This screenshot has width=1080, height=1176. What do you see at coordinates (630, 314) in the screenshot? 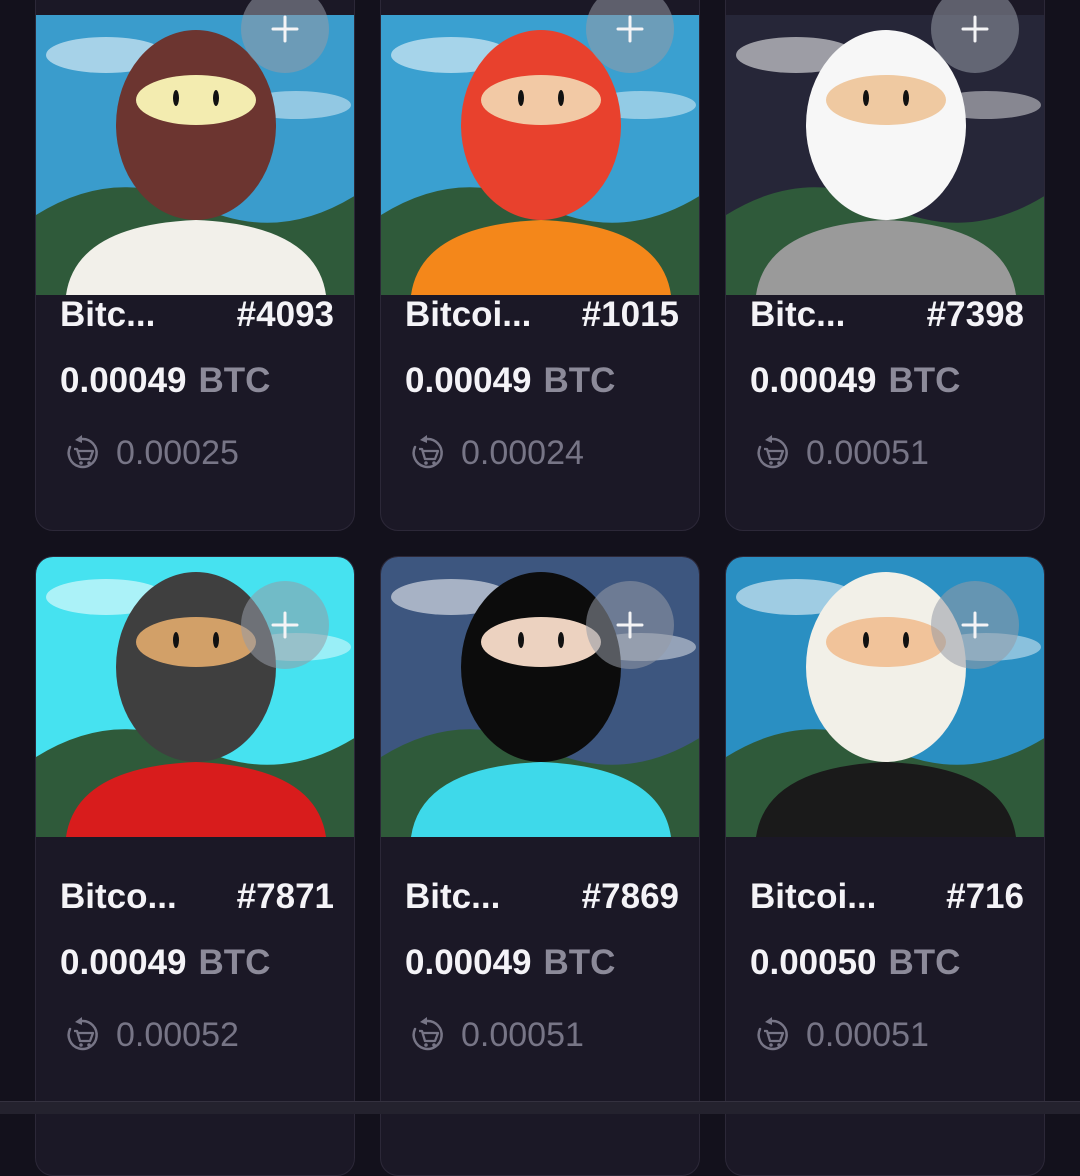
I see `nft-number: #1015` at bounding box center [630, 314].